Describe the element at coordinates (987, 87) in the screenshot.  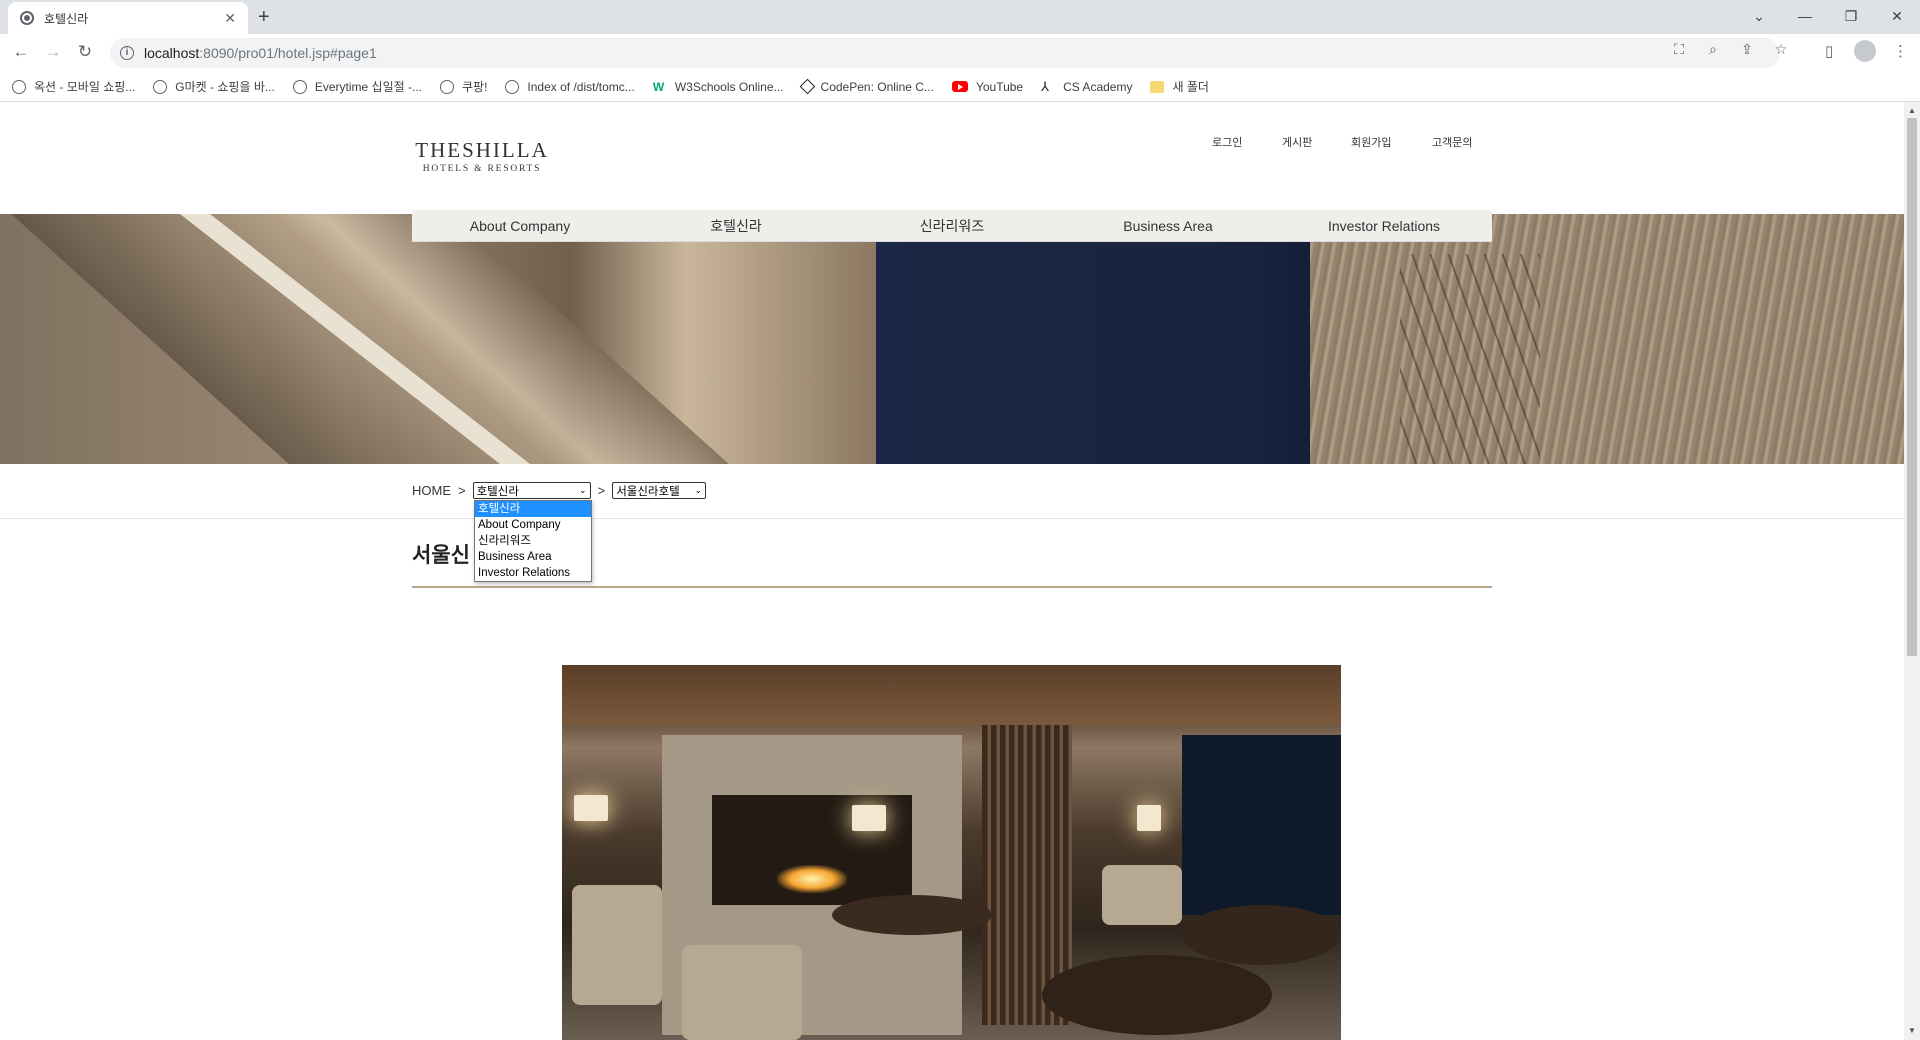
I see `bookmark-item: YouTube` at that location.